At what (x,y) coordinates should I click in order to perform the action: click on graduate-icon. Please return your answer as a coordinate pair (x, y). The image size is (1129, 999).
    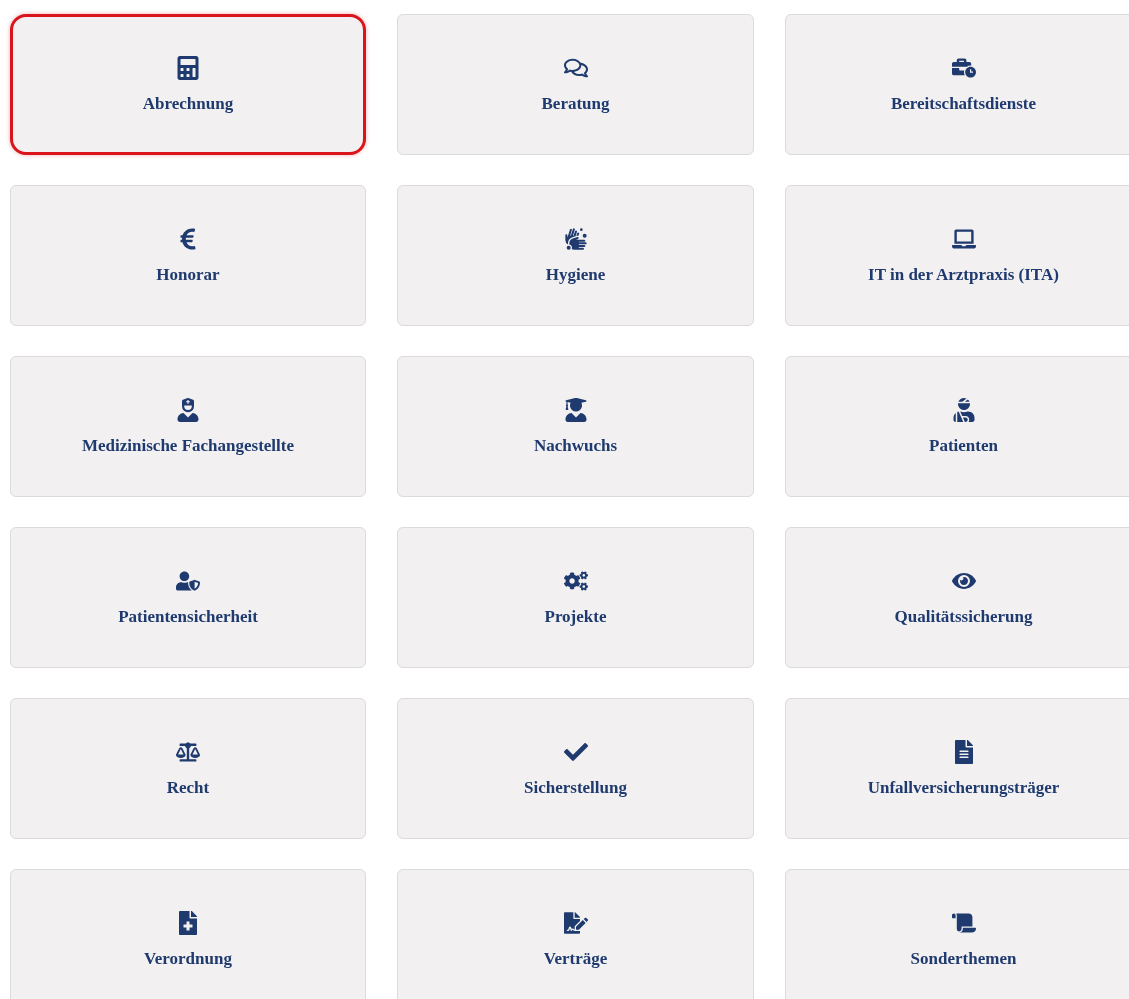
    Looking at the image, I should click on (575, 409).